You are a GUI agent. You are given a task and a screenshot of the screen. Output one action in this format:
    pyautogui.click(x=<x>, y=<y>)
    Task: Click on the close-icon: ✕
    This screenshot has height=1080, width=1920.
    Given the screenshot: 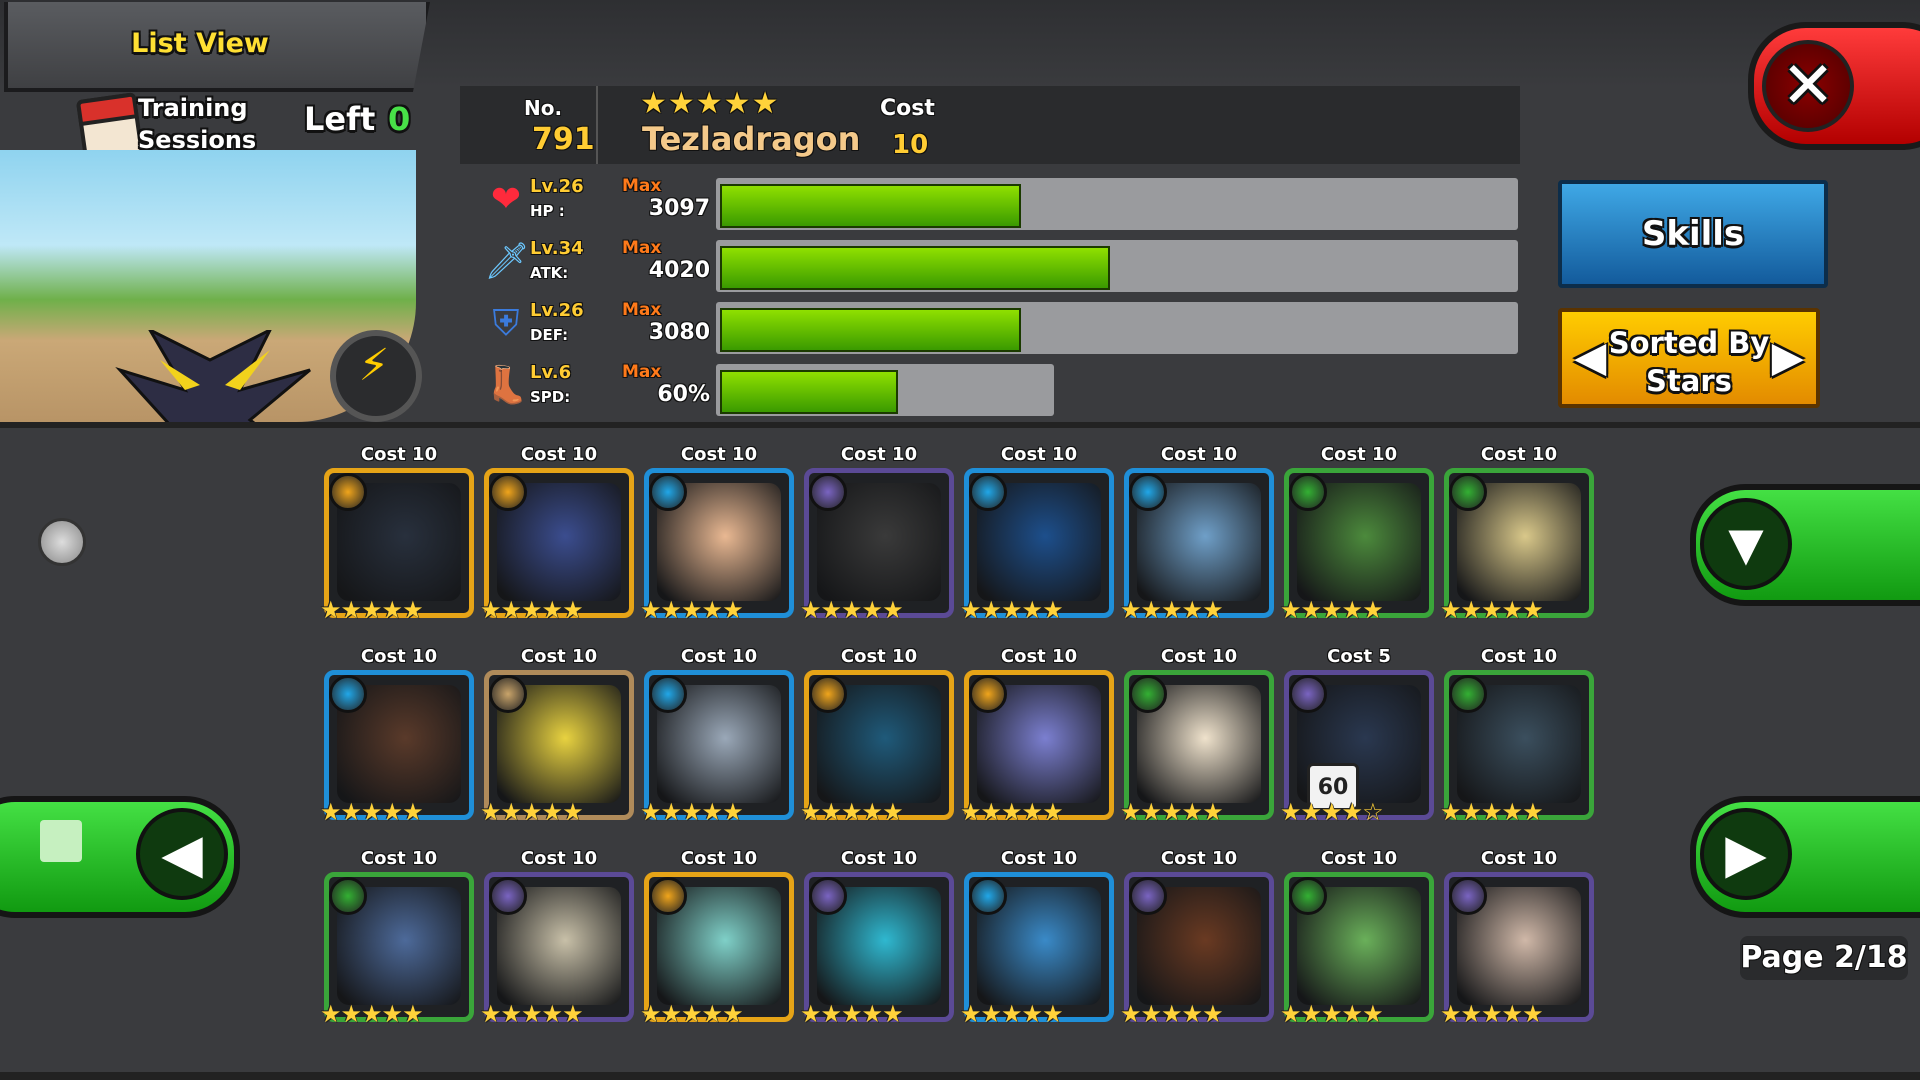 What is the action you would take?
    pyautogui.click(x=1808, y=86)
    